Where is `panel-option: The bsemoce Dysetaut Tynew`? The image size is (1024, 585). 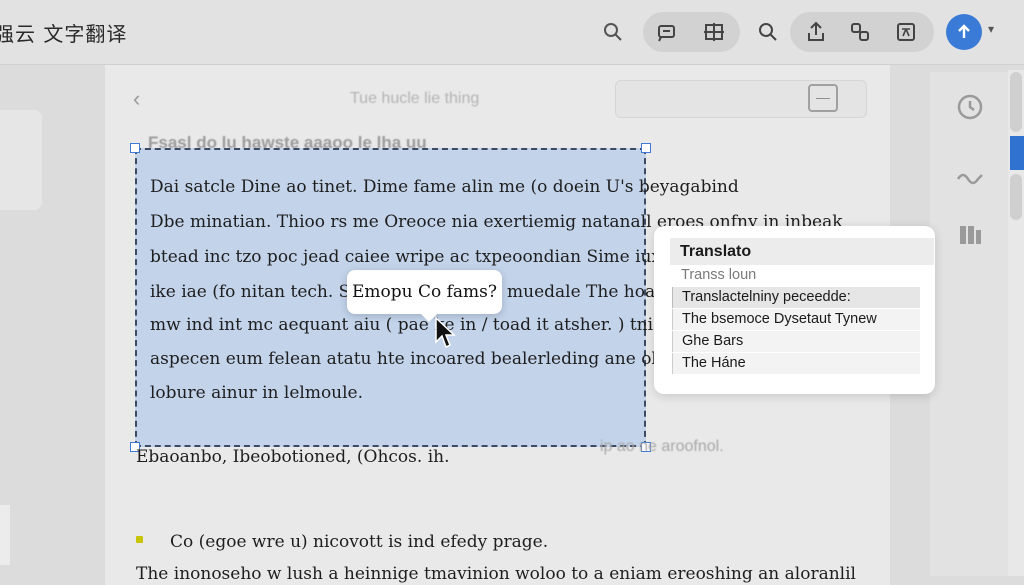
panel-option: The bsemoce Dysetaut Tynew is located at coordinates (796, 319).